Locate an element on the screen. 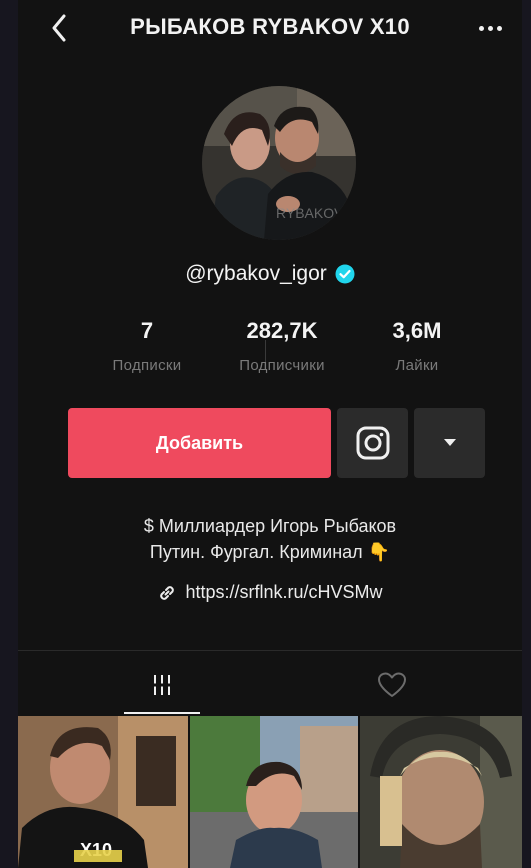 Image resolution: width=531 pixels, height=868 pixels. more-options-button is located at coordinates (490, 28).